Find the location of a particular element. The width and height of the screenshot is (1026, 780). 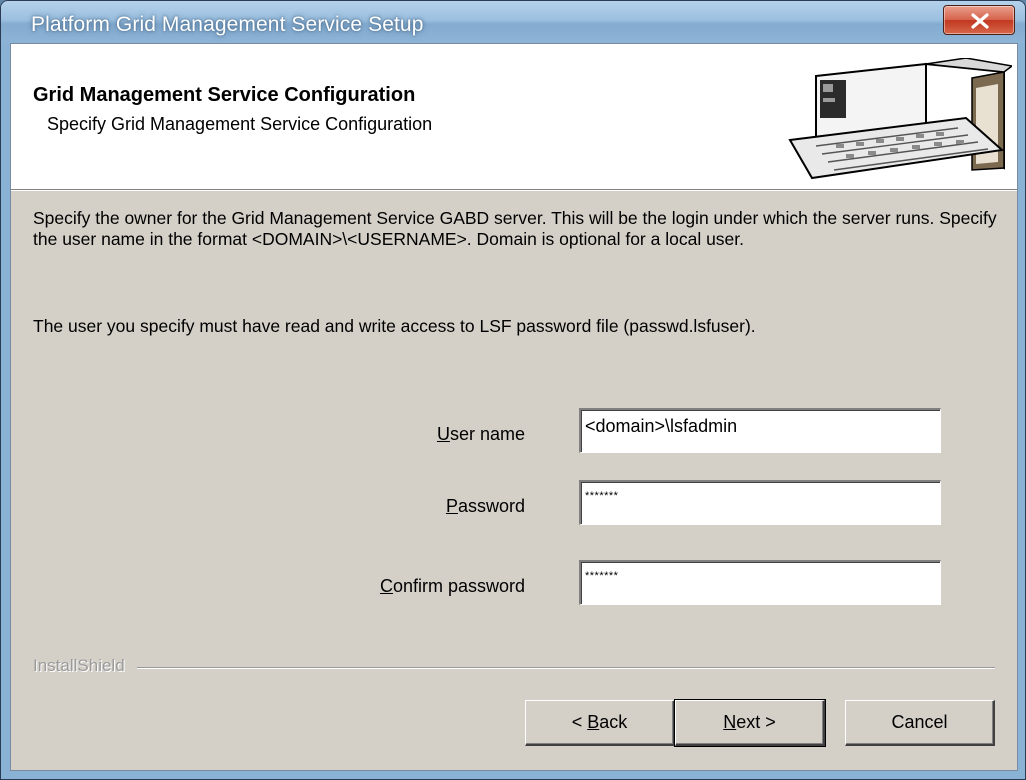

page-title: Grid Management Service Configuration is located at coordinates (224, 95).